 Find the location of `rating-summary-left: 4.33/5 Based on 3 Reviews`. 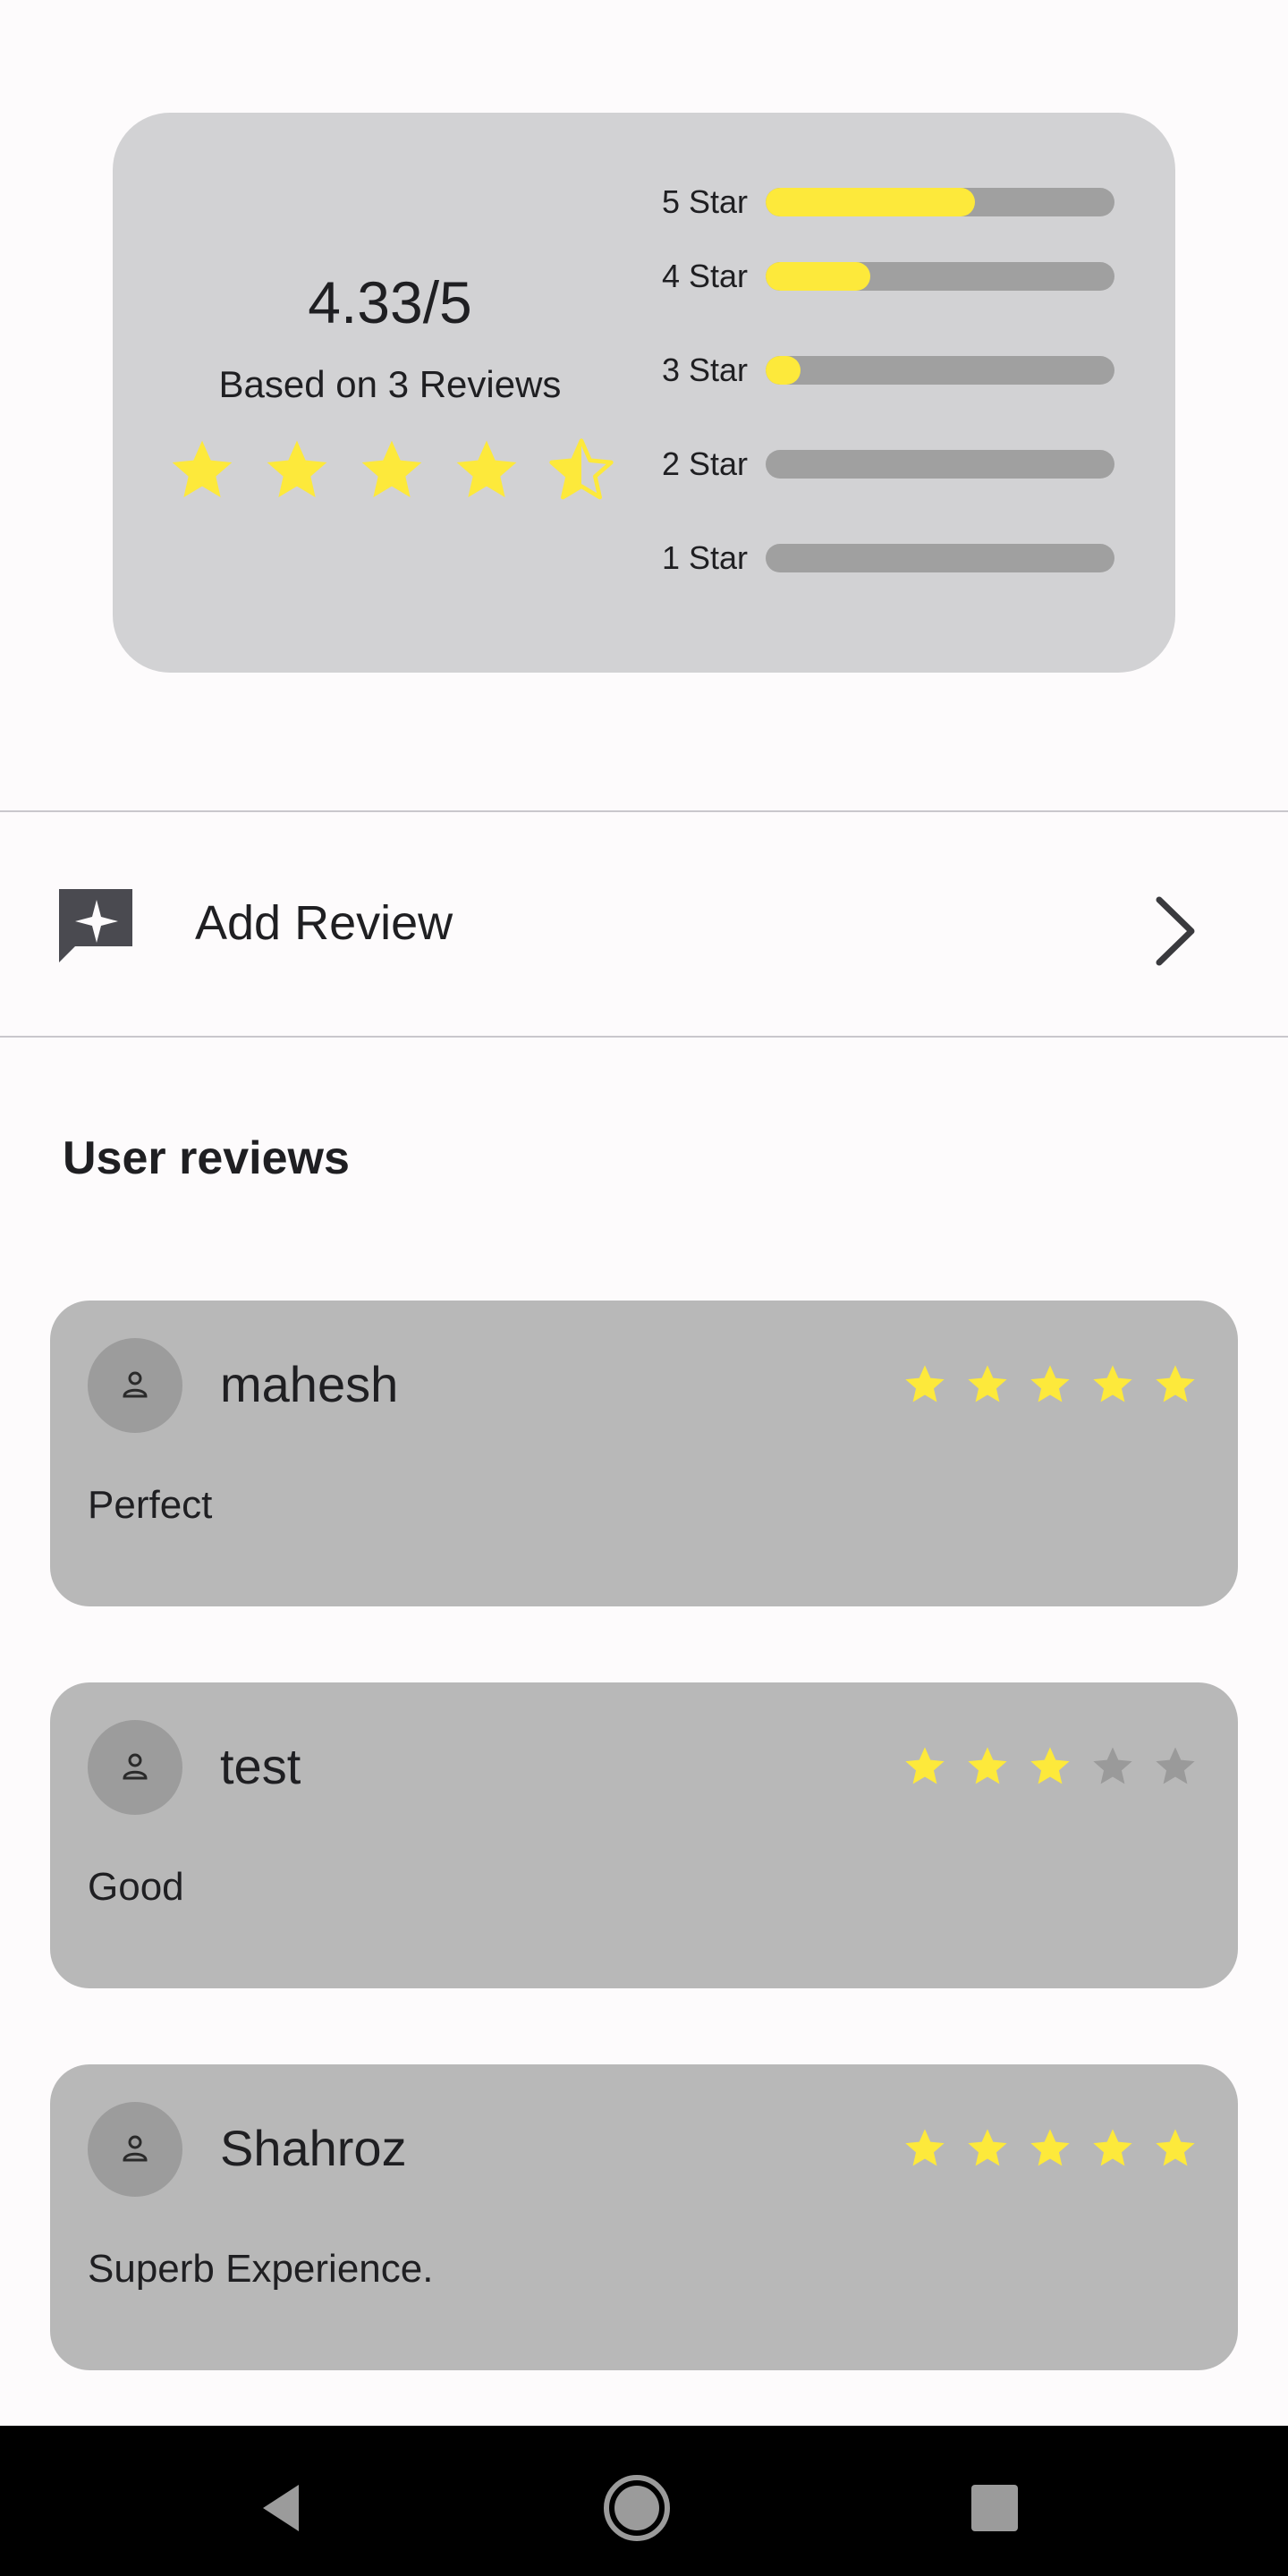

rating-summary-left: 4.33/5 Based on 3 Reviews is located at coordinates (390, 393).